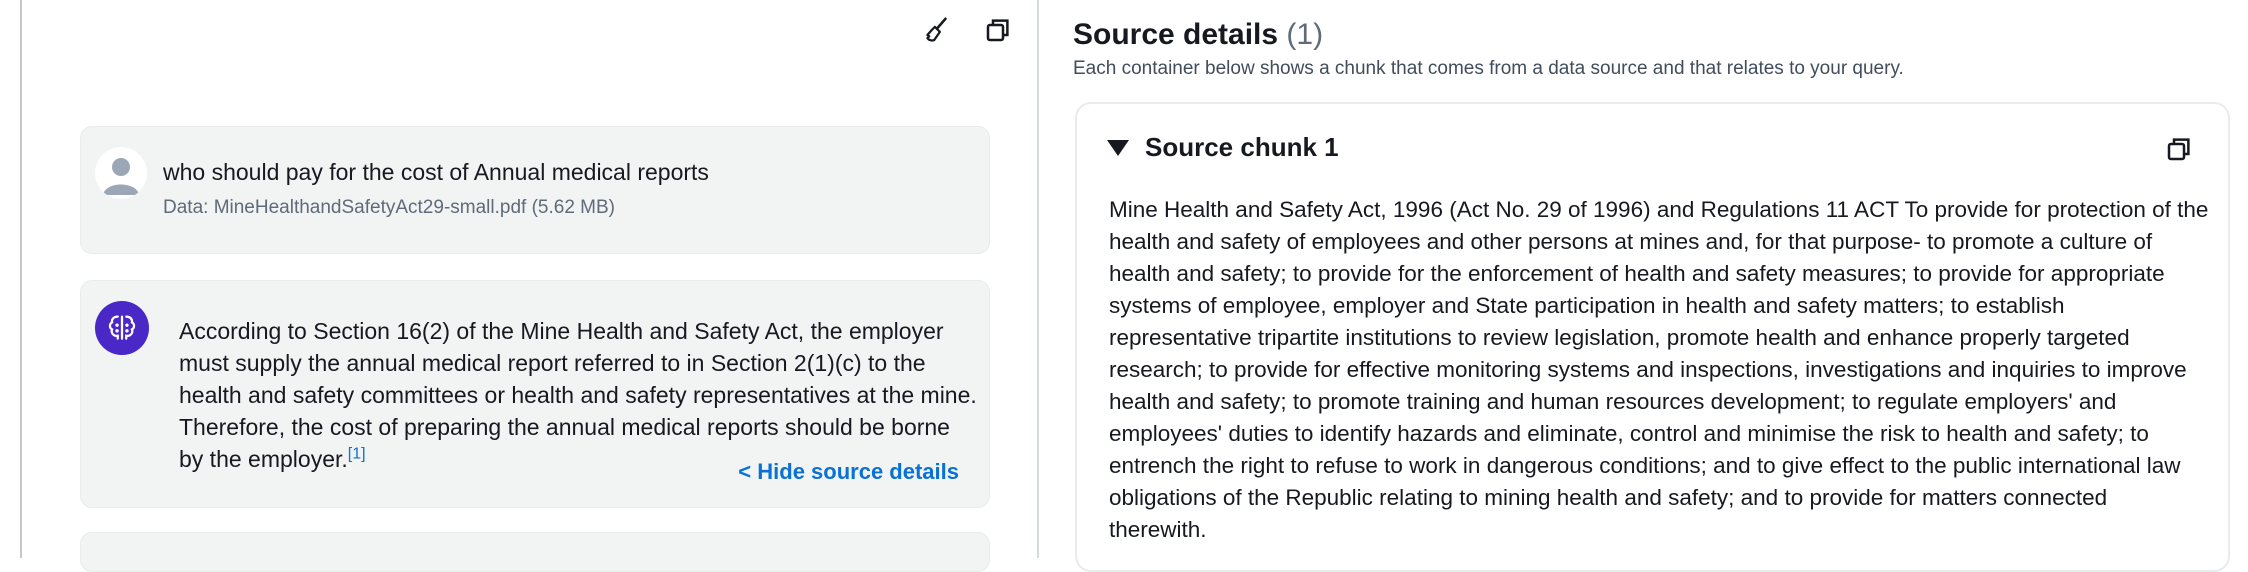 The width and height of the screenshot is (2248, 572). I want to click on copy-conversation-button, so click(998, 30).